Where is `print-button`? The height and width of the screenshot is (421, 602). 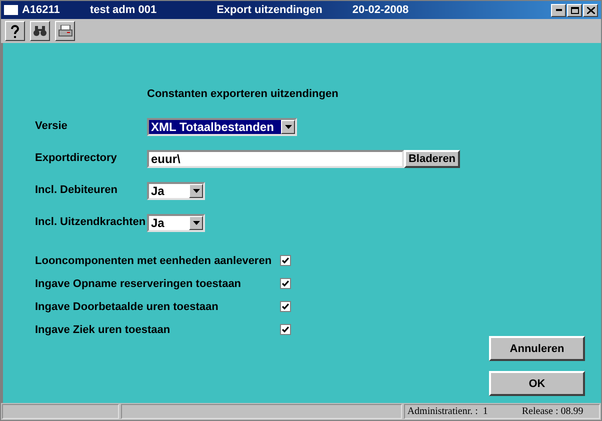
print-button is located at coordinates (65, 31).